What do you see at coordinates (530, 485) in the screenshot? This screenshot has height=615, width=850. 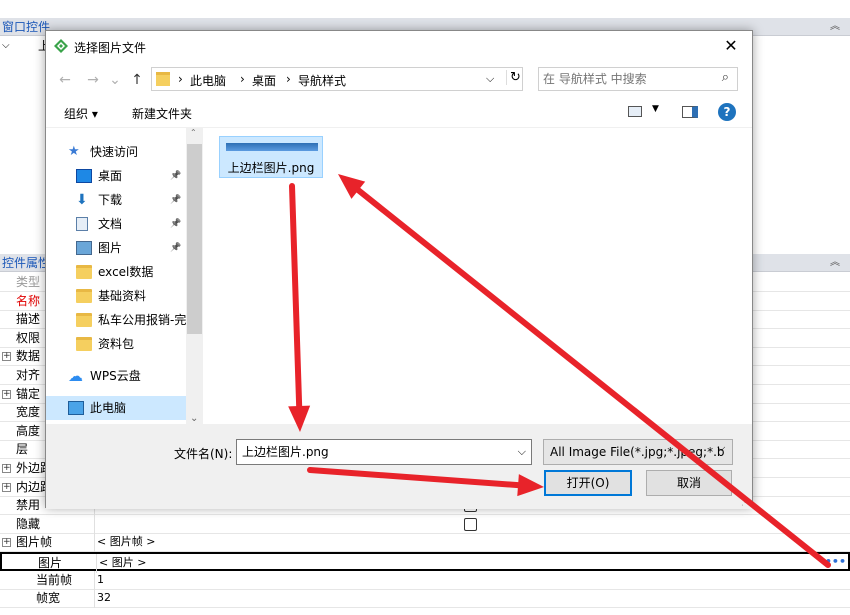 I see `annotation-arrow-to-open-head` at bounding box center [530, 485].